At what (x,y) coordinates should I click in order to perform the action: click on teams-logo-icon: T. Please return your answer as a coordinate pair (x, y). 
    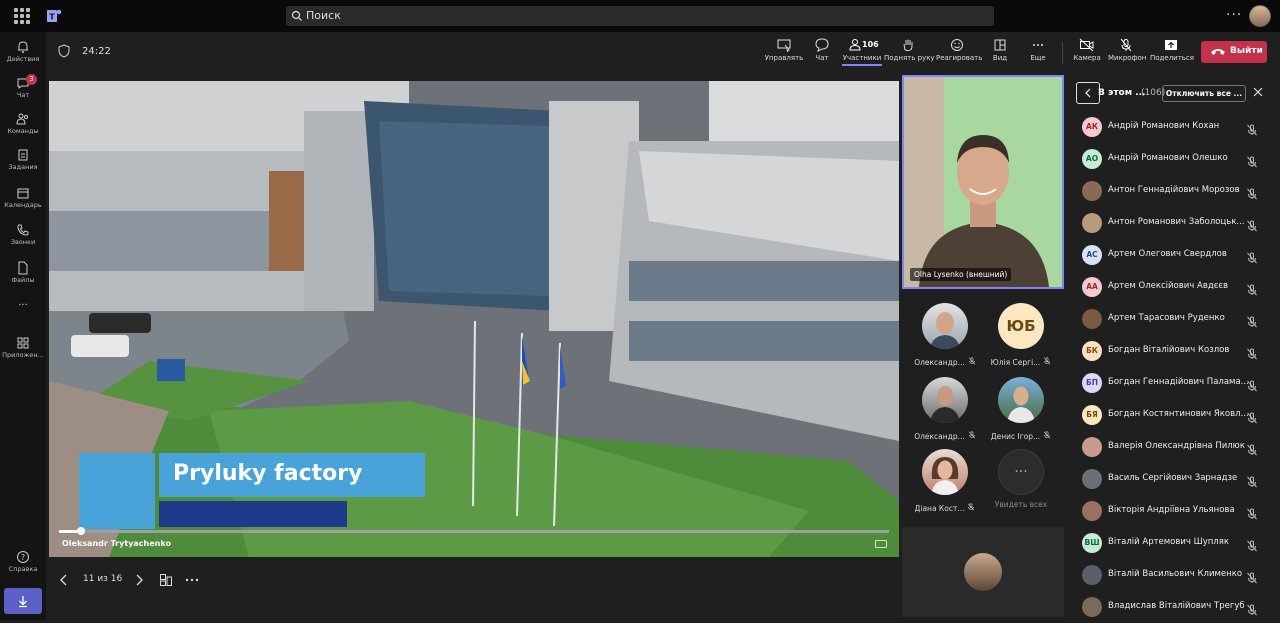
    Looking at the image, I should click on (54, 15).